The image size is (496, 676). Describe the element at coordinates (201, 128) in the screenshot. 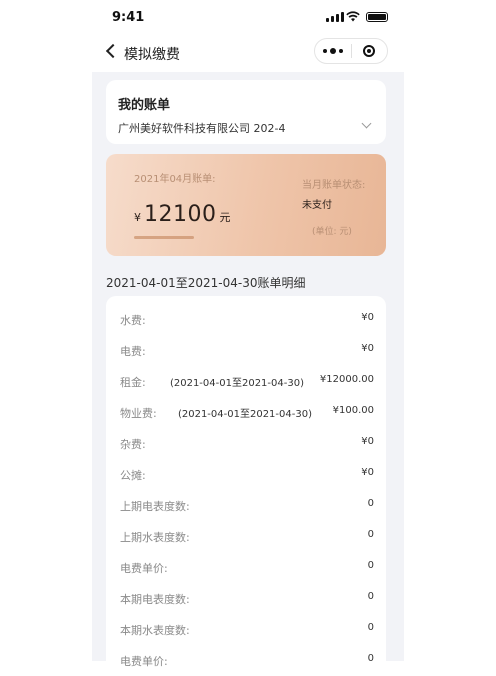

I see `account-selector: 广州美好软件科技有限公司 202-4` at that location.